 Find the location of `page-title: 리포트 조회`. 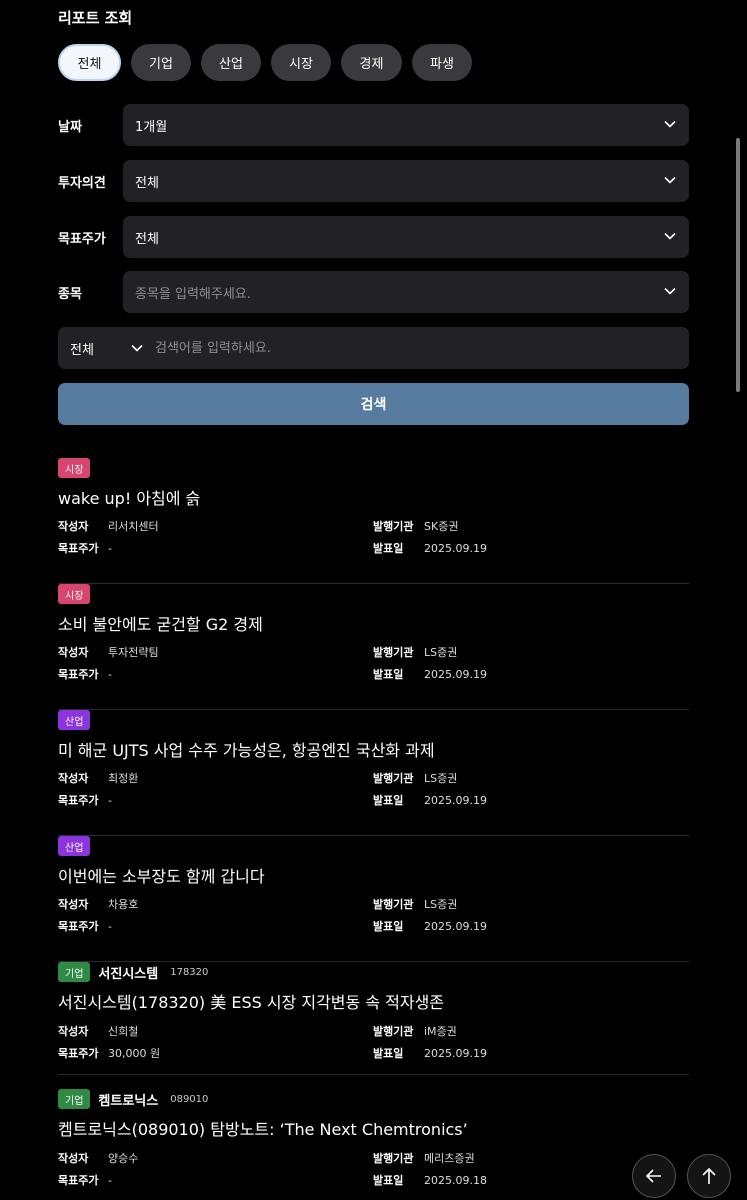

page-title: 리포트 조회 is located at coordinates (95, 18).